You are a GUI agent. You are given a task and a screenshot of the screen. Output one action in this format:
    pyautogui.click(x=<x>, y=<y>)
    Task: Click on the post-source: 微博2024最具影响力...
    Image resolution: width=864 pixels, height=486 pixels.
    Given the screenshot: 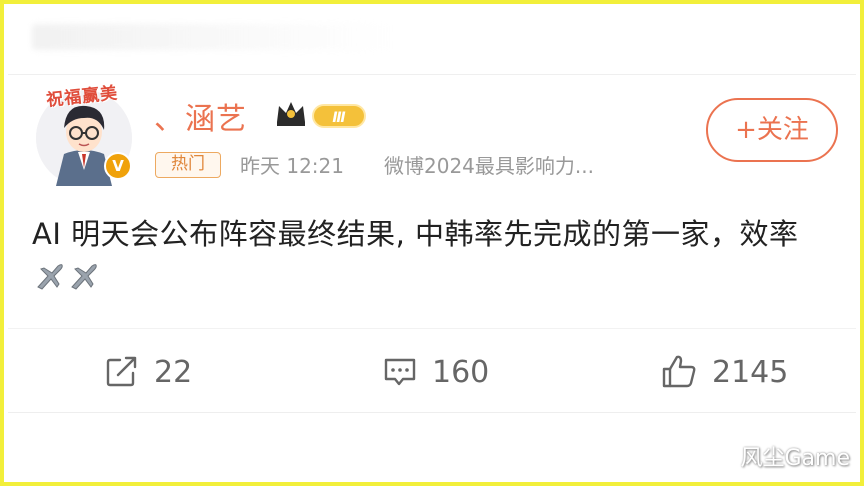 What is the action you would take?
    pyautogui.click(x=489, y=164)
    